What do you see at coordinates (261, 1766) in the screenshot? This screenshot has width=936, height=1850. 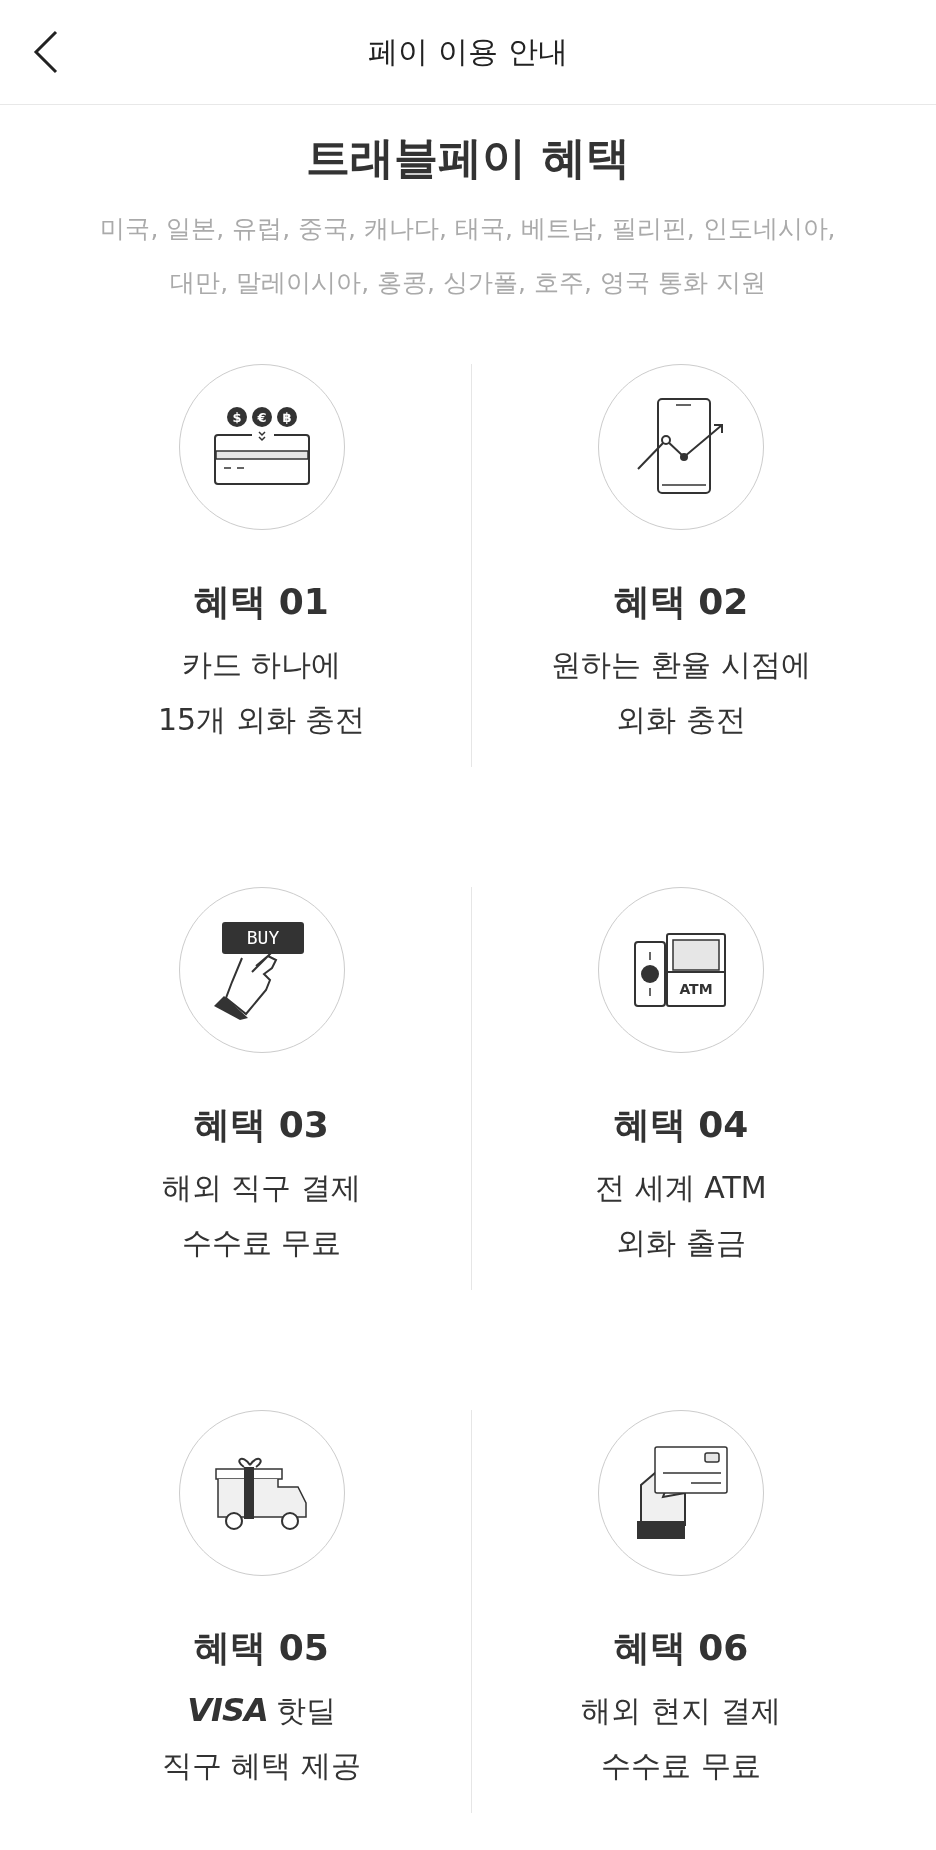 I see `benefit-description: 직구 혜택 제공` at bounding box center [261, 1766].